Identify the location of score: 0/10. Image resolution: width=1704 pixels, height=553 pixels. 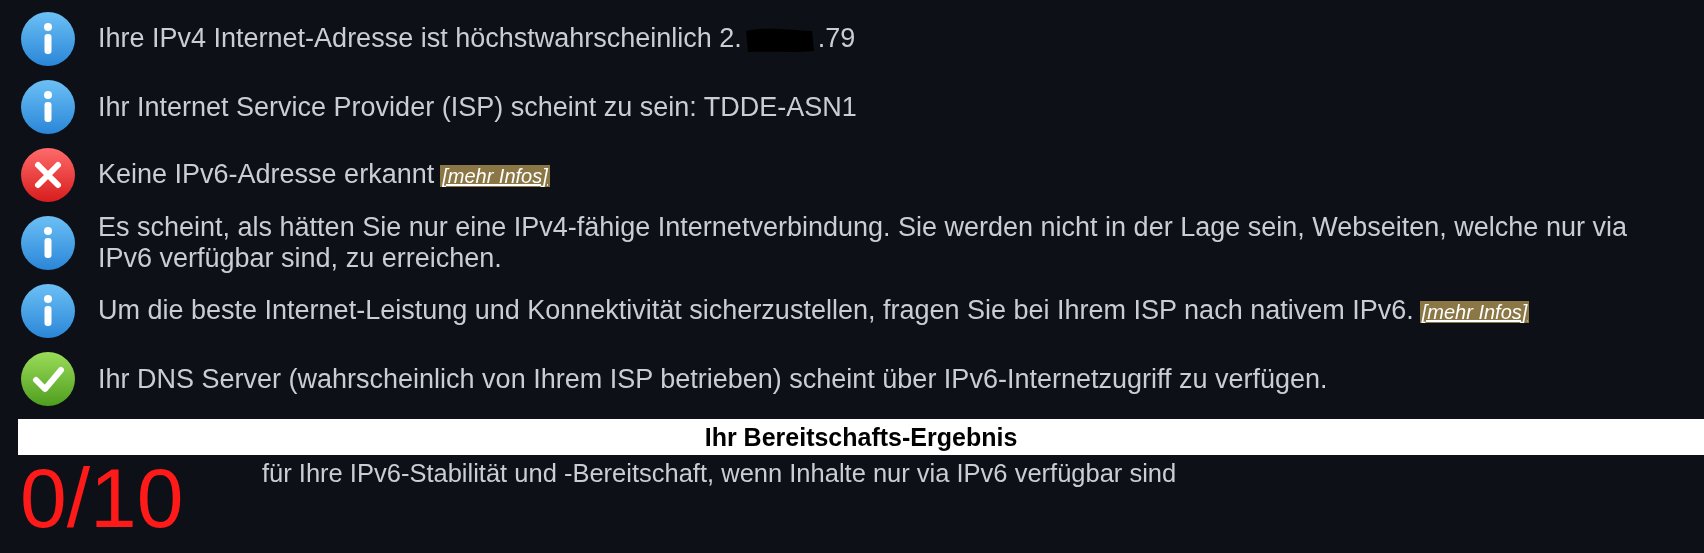
(102, 498).